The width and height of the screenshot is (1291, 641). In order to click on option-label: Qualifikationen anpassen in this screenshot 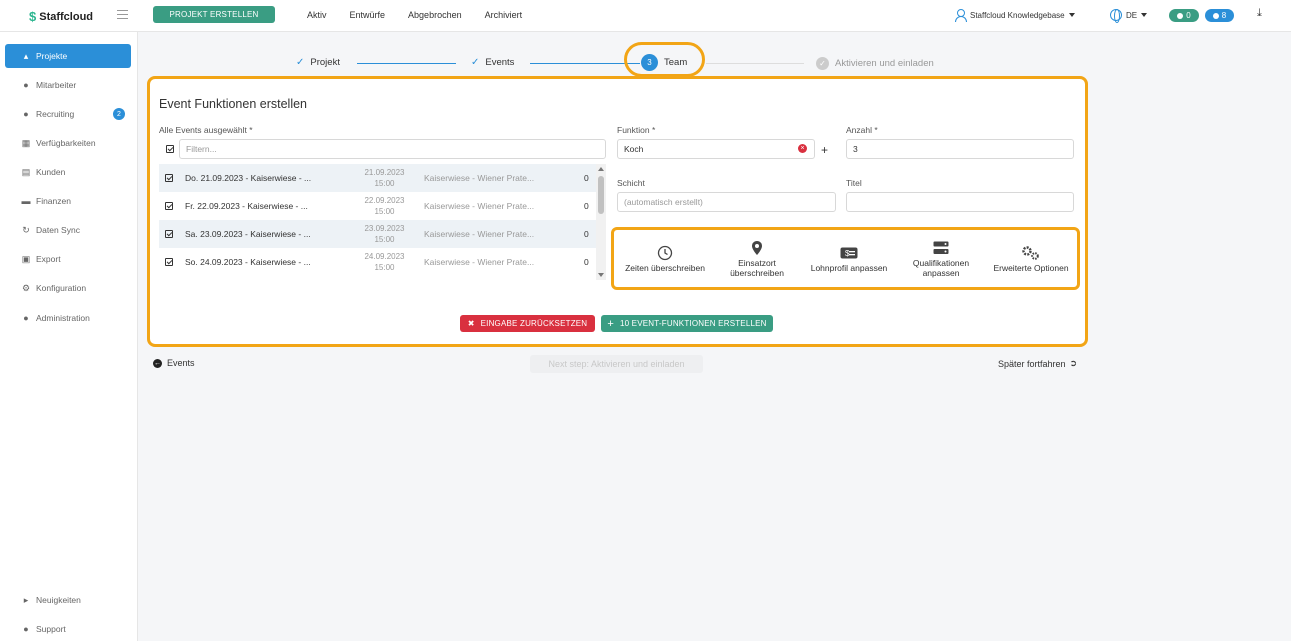, I will do `click(941, 267)`.